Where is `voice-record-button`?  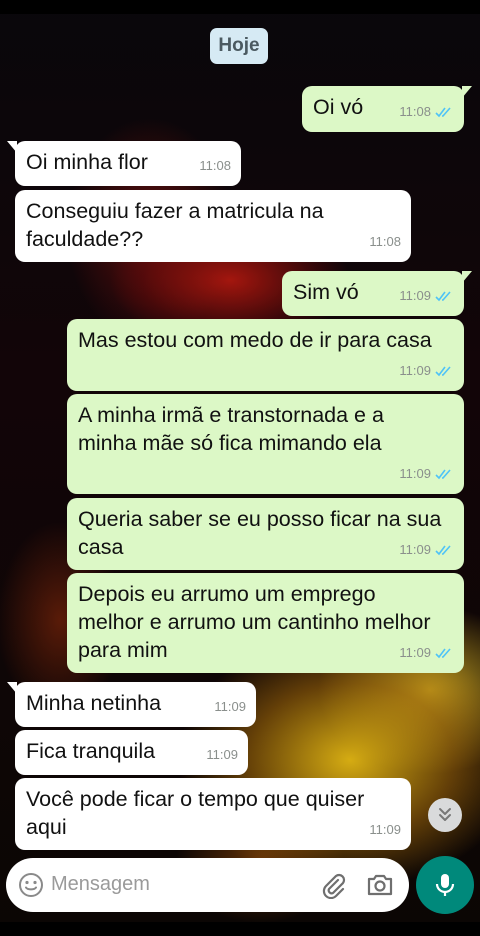 voice-record-button is located at coordinates (445, 885).